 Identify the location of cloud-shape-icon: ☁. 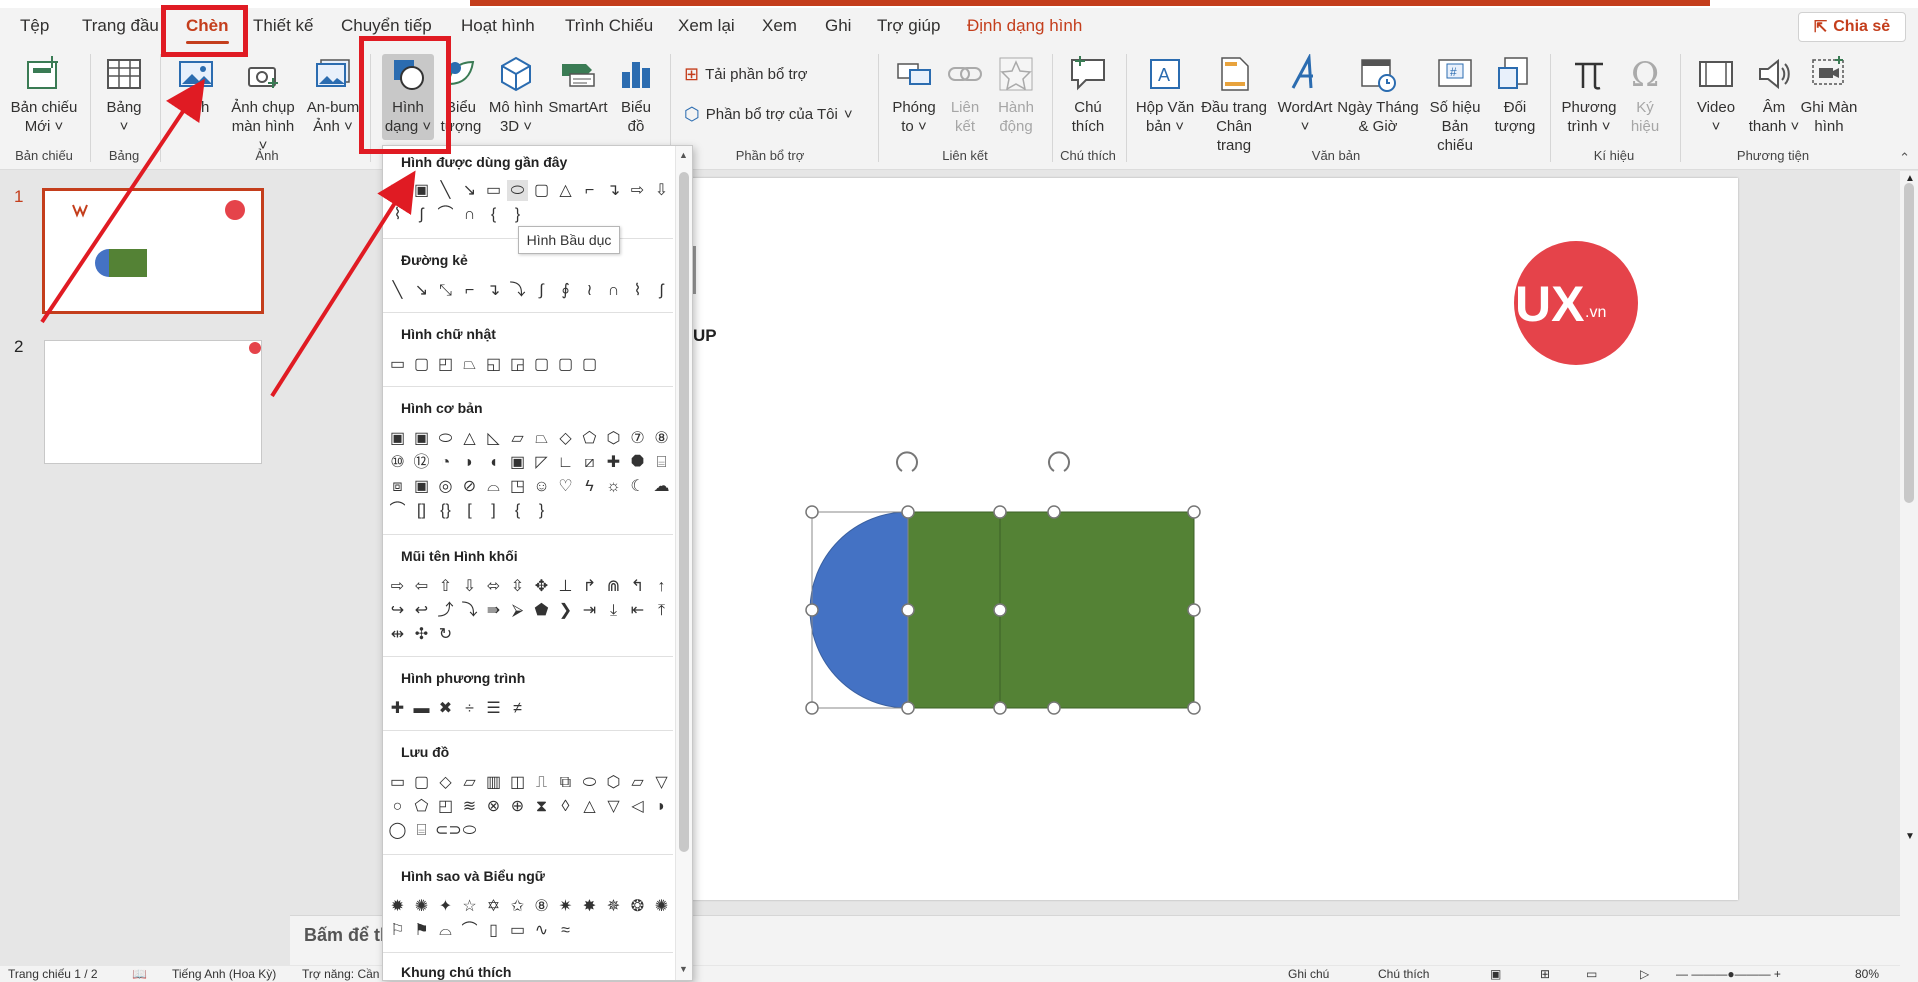
(661, 486).